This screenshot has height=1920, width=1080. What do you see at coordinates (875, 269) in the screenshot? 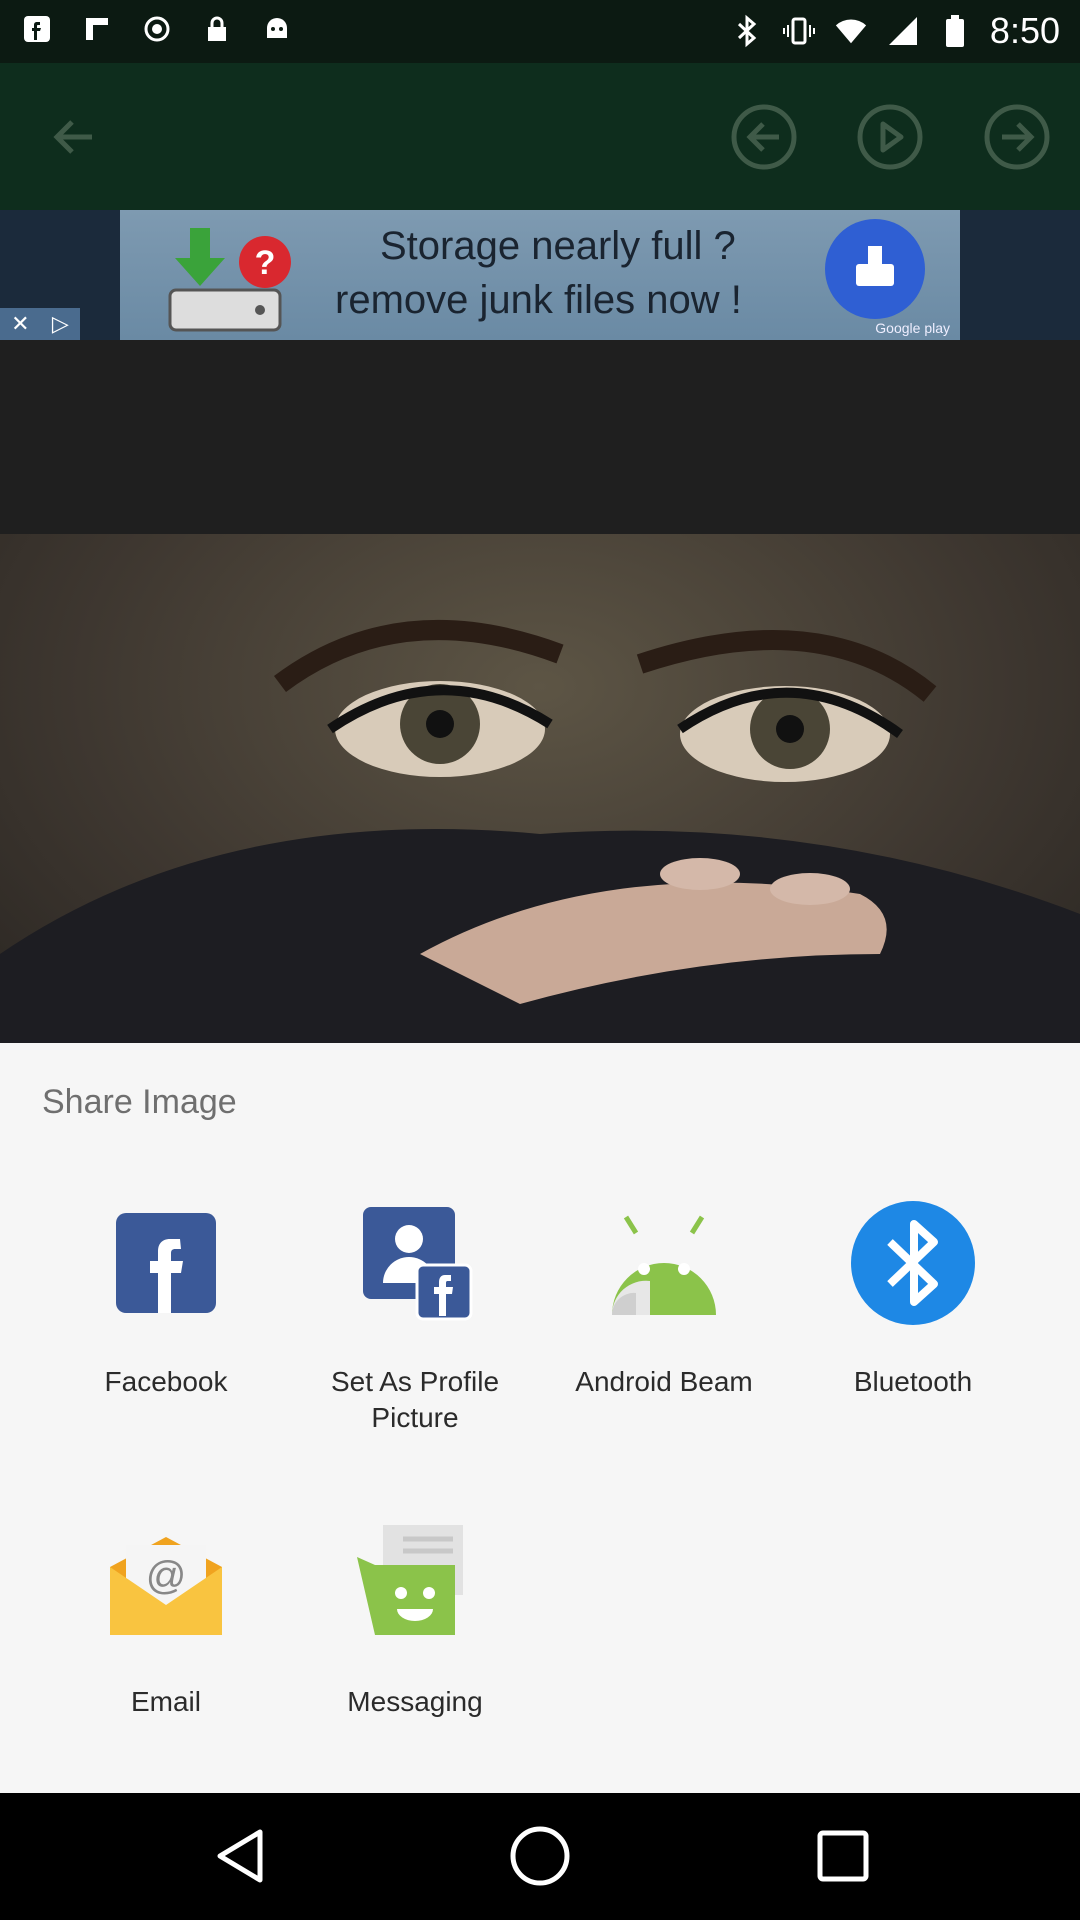
I see `cleaner-brush-icon` at bounding box center [875, 269].